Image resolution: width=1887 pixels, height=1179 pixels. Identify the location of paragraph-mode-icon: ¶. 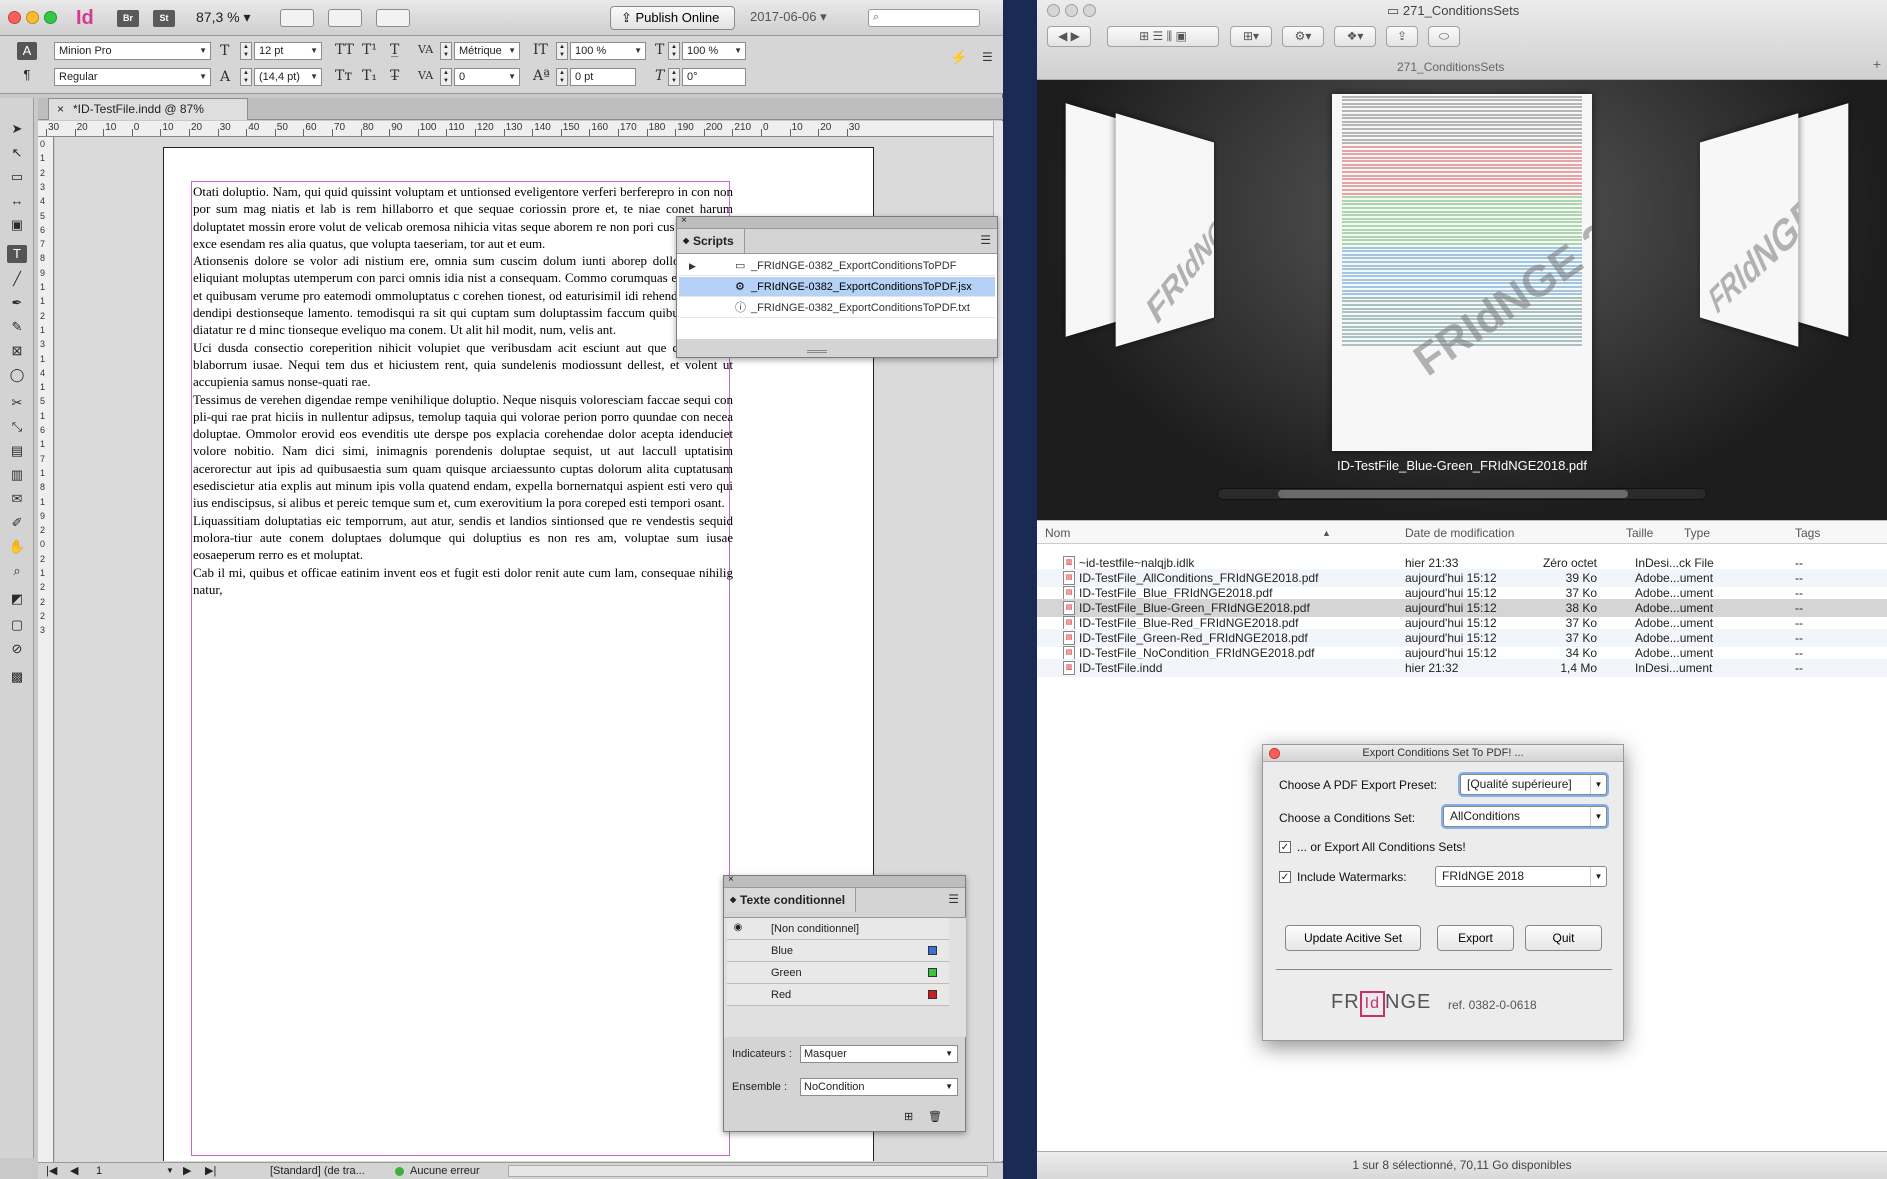
(27, 75).